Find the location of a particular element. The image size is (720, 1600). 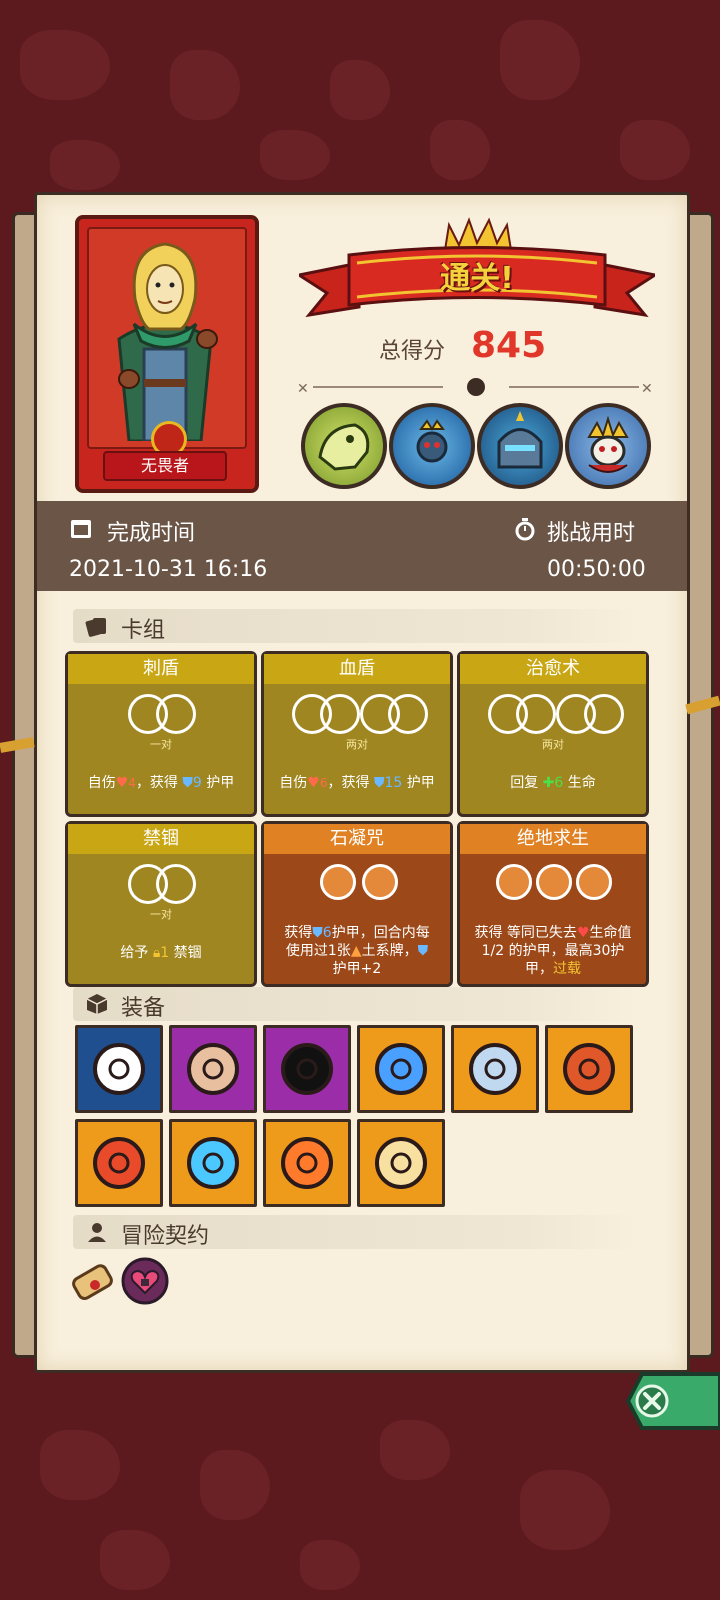

contract-title: 冒险契约 is located at coordinates (165, 1236).